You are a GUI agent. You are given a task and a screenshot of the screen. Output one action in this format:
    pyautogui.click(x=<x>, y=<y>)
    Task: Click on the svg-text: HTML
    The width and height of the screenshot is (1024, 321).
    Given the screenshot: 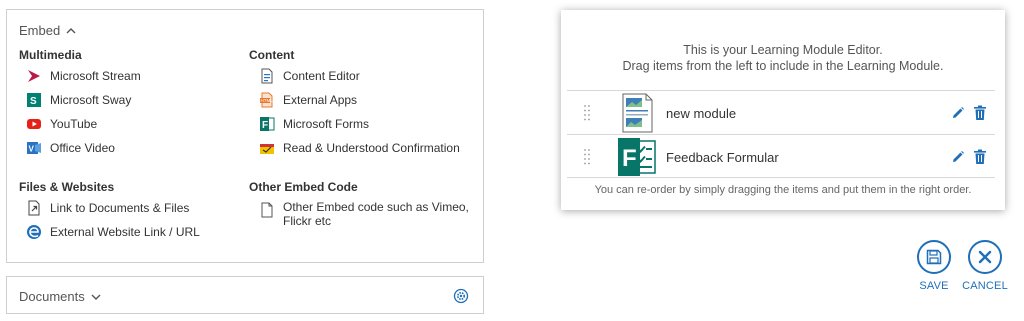 What is the action you would take?
    pyautogui.click(x=267, y=100)
    